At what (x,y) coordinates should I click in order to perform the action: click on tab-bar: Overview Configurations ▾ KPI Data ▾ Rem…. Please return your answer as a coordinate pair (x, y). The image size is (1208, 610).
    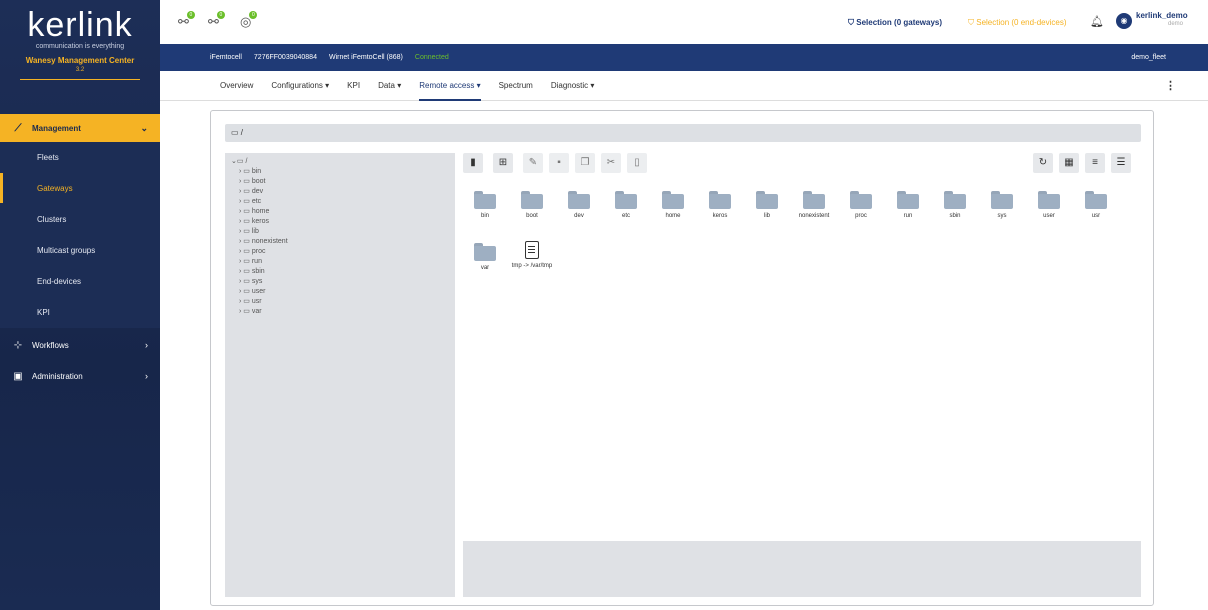
    Looking at the image, I should click on (684, 86).